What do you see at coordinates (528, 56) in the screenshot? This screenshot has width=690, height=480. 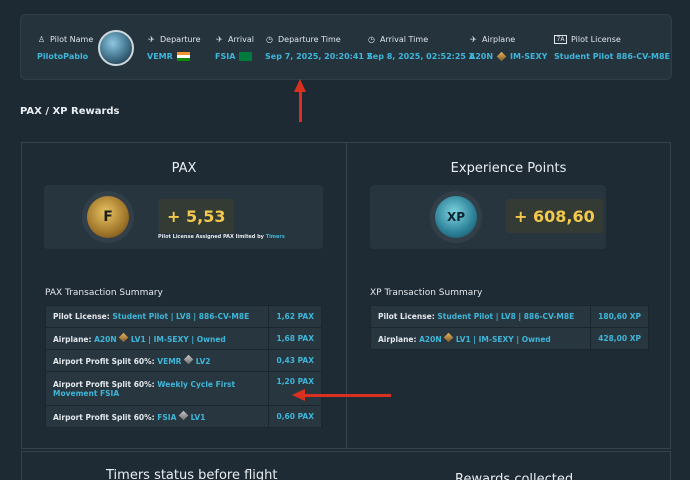 I see `airplane-registration: IM-SEXY` at bounding box center [528, 56].